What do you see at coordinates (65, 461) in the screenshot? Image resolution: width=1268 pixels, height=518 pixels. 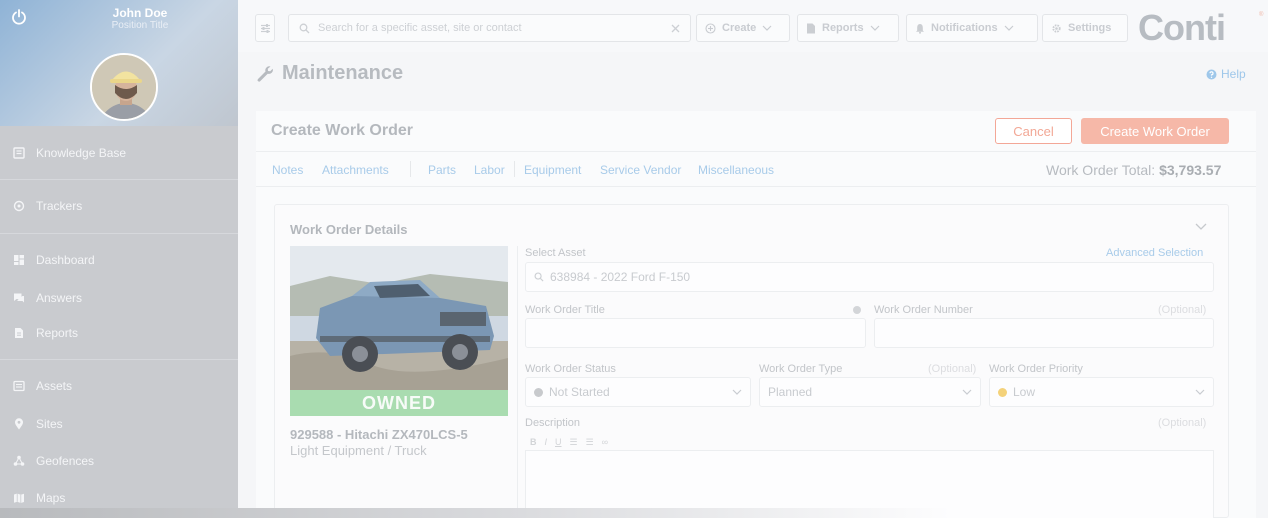 I see `sidebar-item-label: Geofences` at bounding box center [65, 461].